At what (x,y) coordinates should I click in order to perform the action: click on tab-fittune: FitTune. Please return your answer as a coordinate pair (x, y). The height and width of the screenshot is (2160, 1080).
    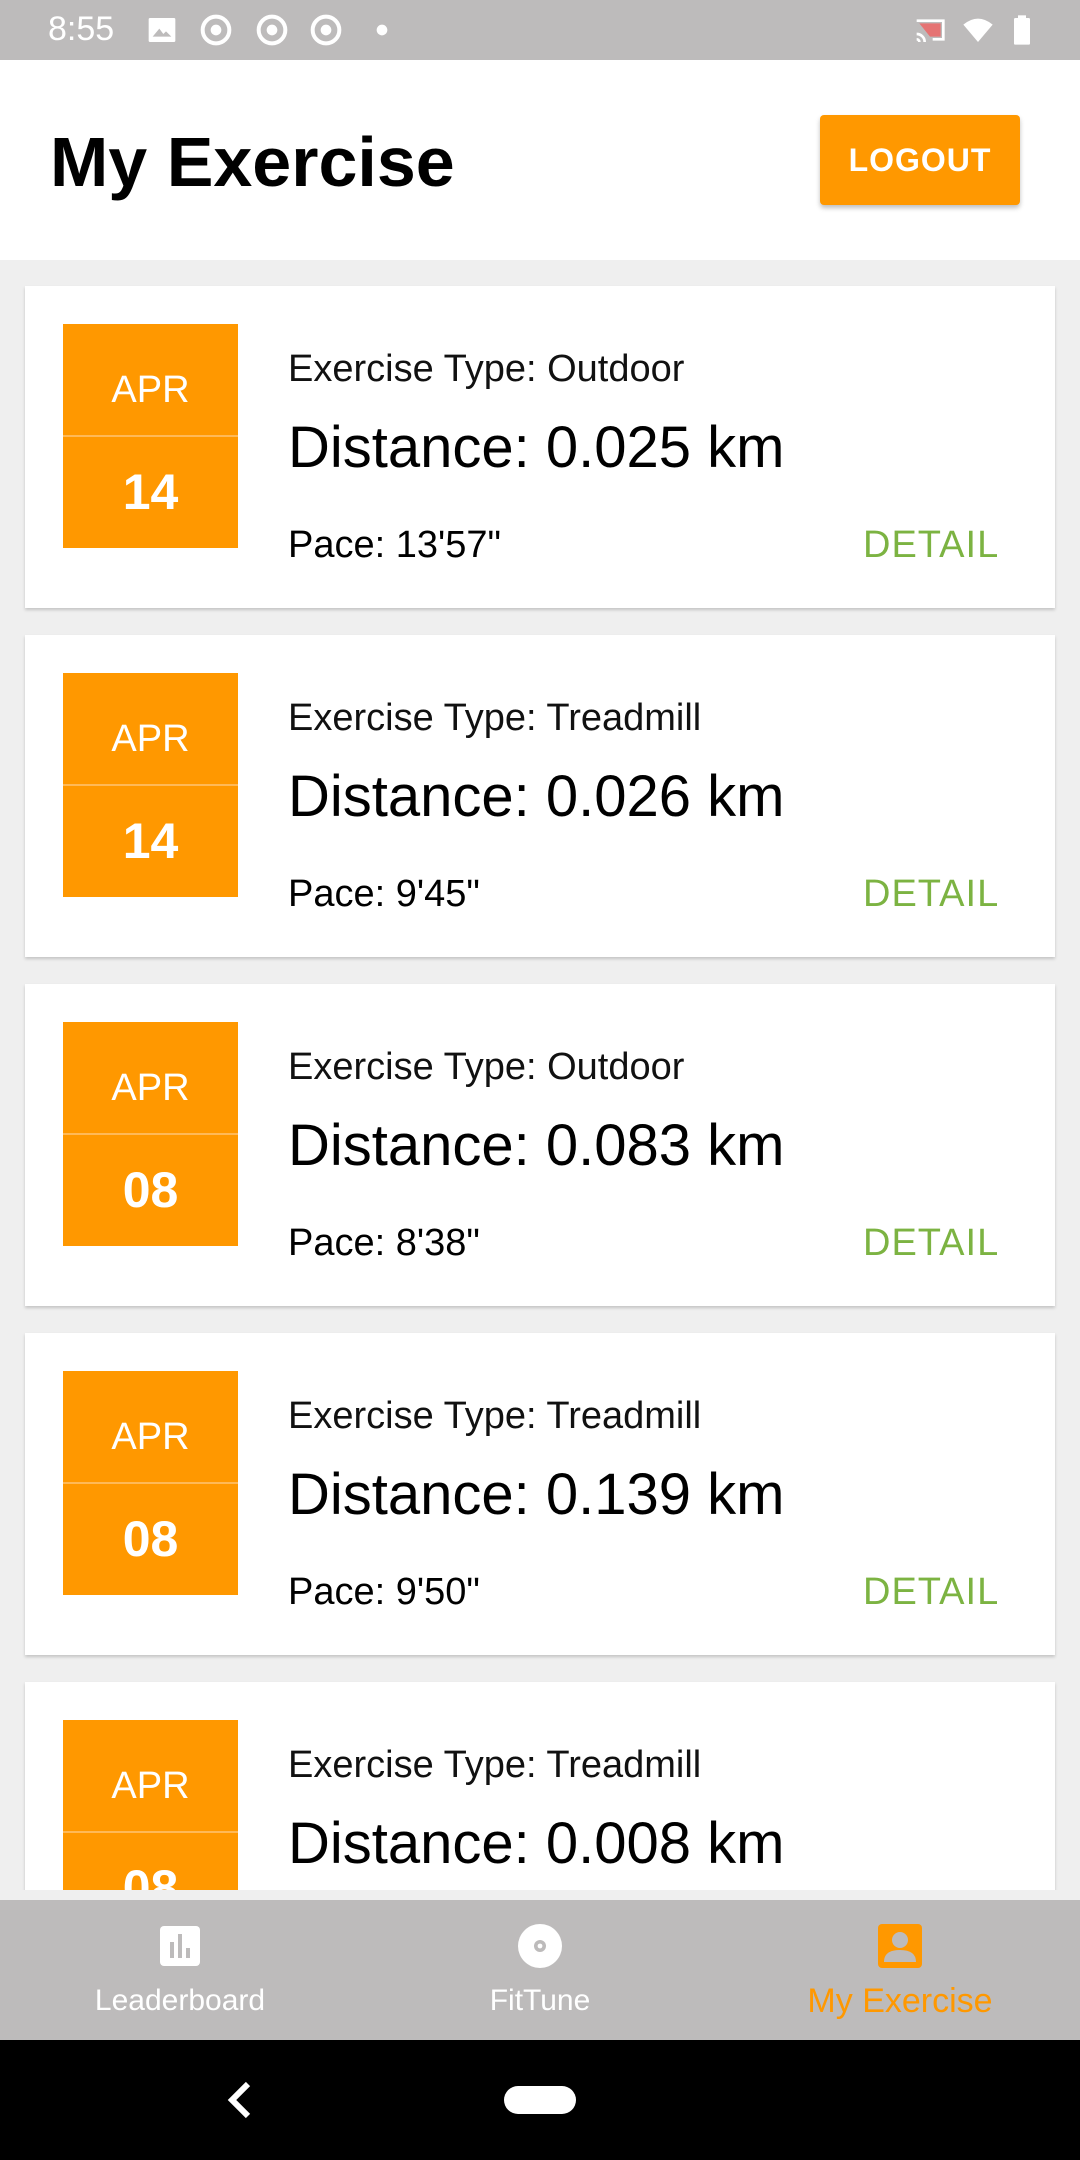
    Looking at the image, I should click on (540, 1970).